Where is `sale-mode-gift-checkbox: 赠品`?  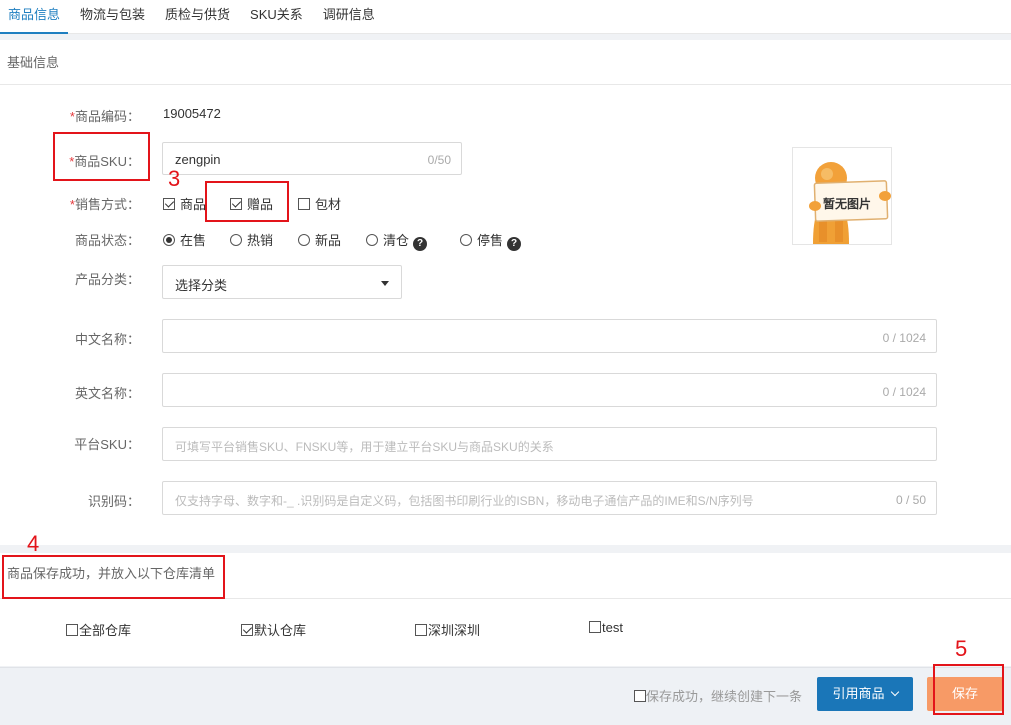
sale-mode-gift-checkbox: 赠品 is located at coordinates (251, 203).